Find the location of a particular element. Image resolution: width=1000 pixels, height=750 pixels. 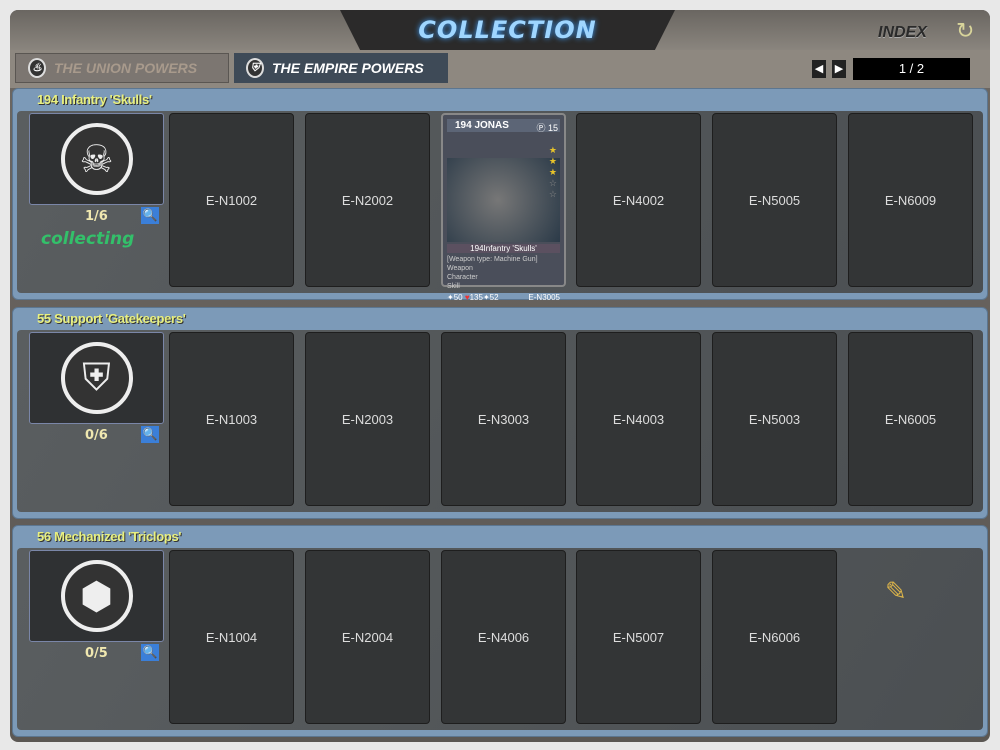

collection-count: 1/6 is located at coordinates (96, 216).